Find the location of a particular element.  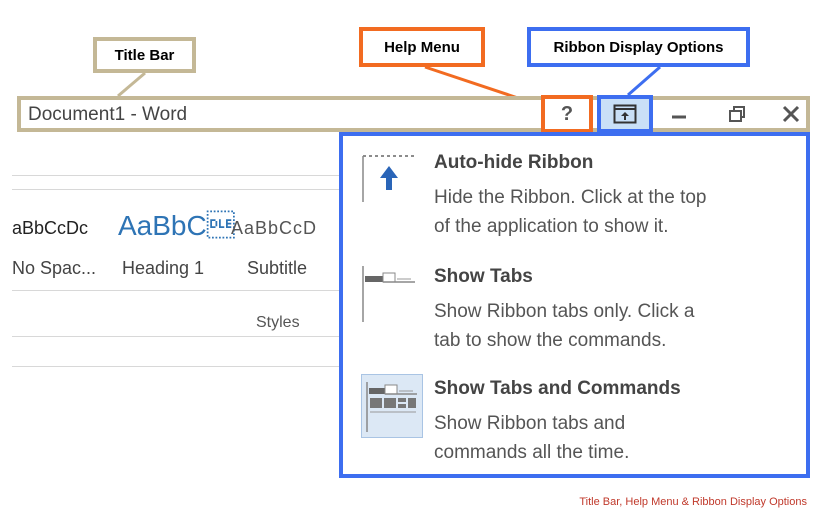

menu-item-desc-line: commands all the time. is located at coordinates (532, 452).